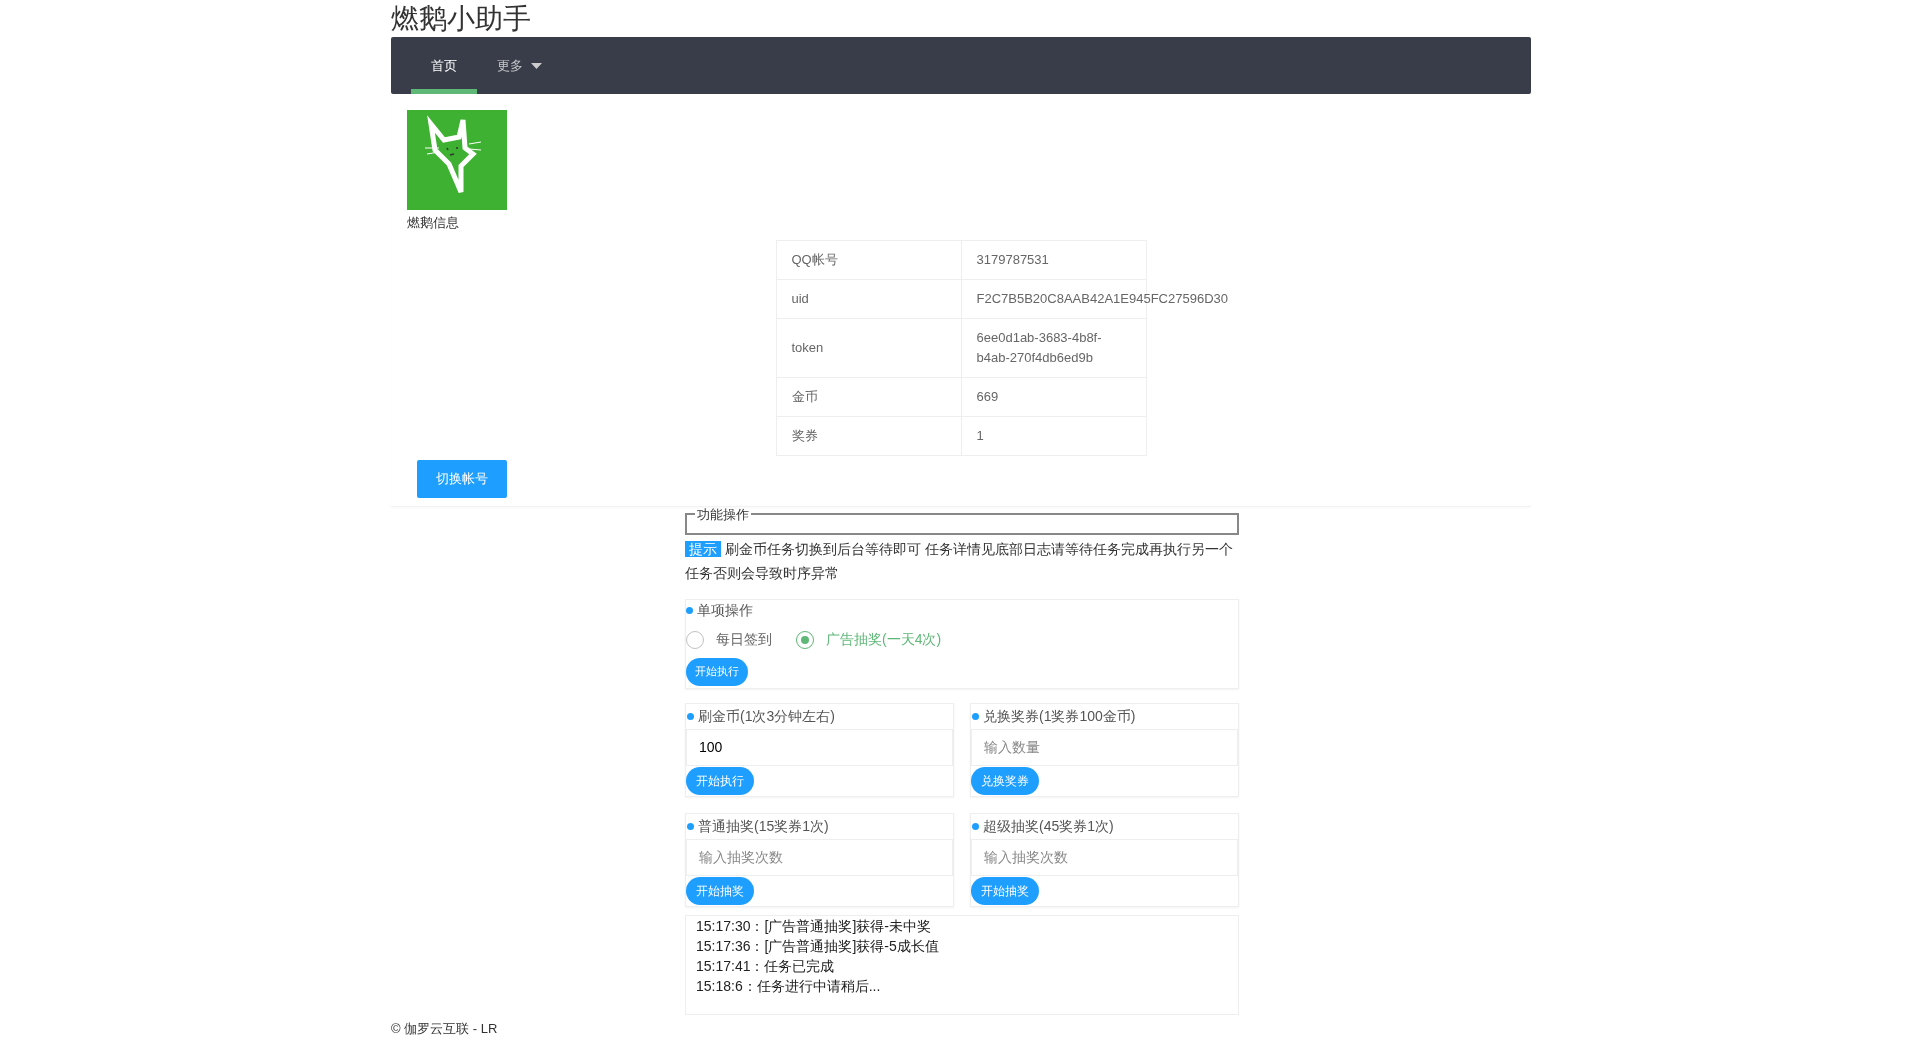 Image resolution: width=1922 pixels, height=1038 pixels. Describe the element at coordinates (766, 966) in the screenshot. I see `log-line: 15:17:41：任务已完成` at that location.